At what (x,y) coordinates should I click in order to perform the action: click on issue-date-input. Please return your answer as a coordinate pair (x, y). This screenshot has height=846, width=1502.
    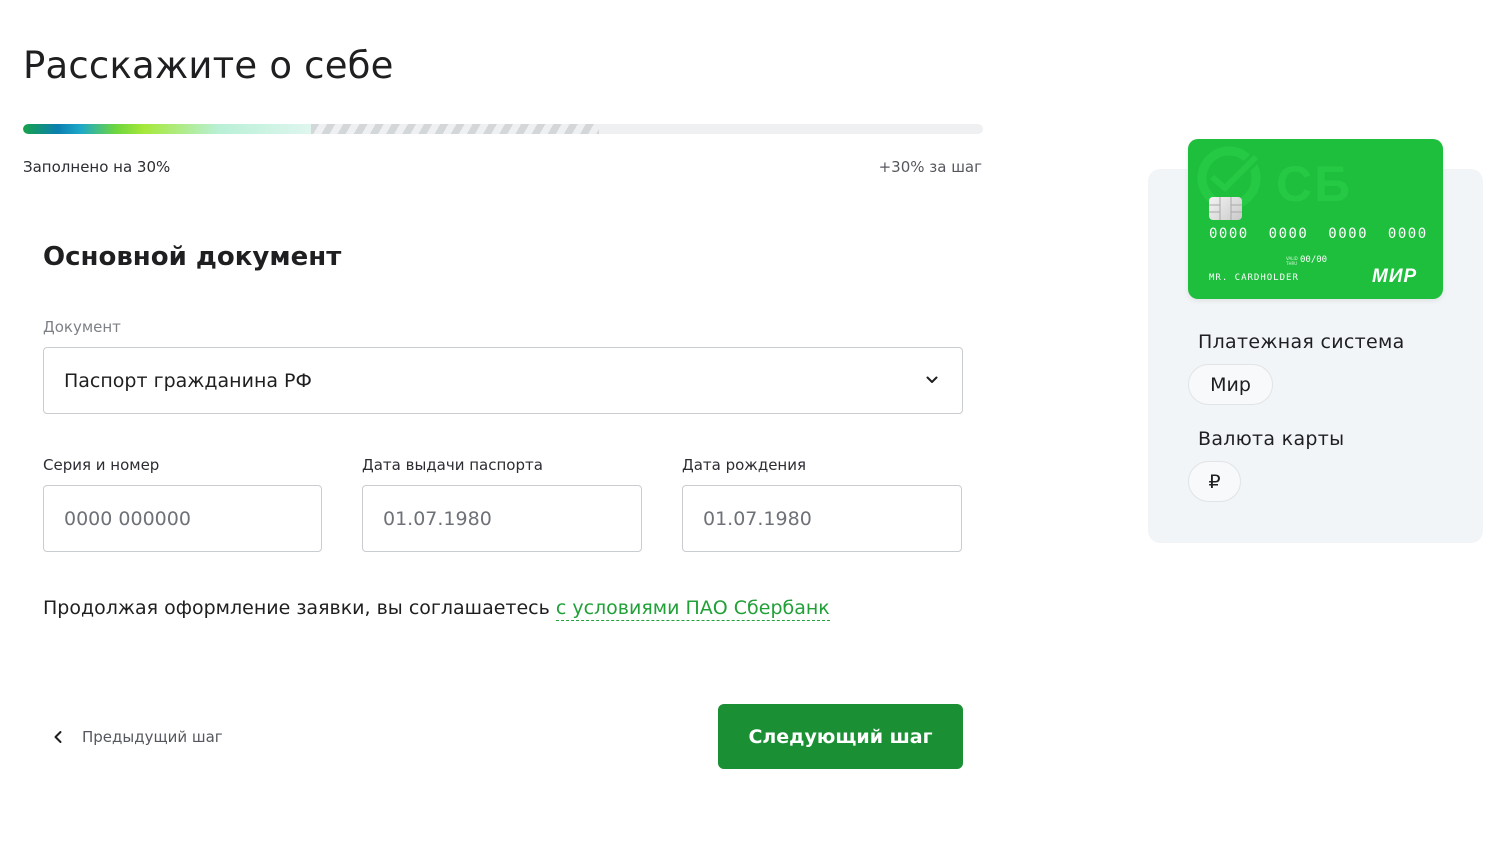
    Looking at the image, I should click on (502, 518).